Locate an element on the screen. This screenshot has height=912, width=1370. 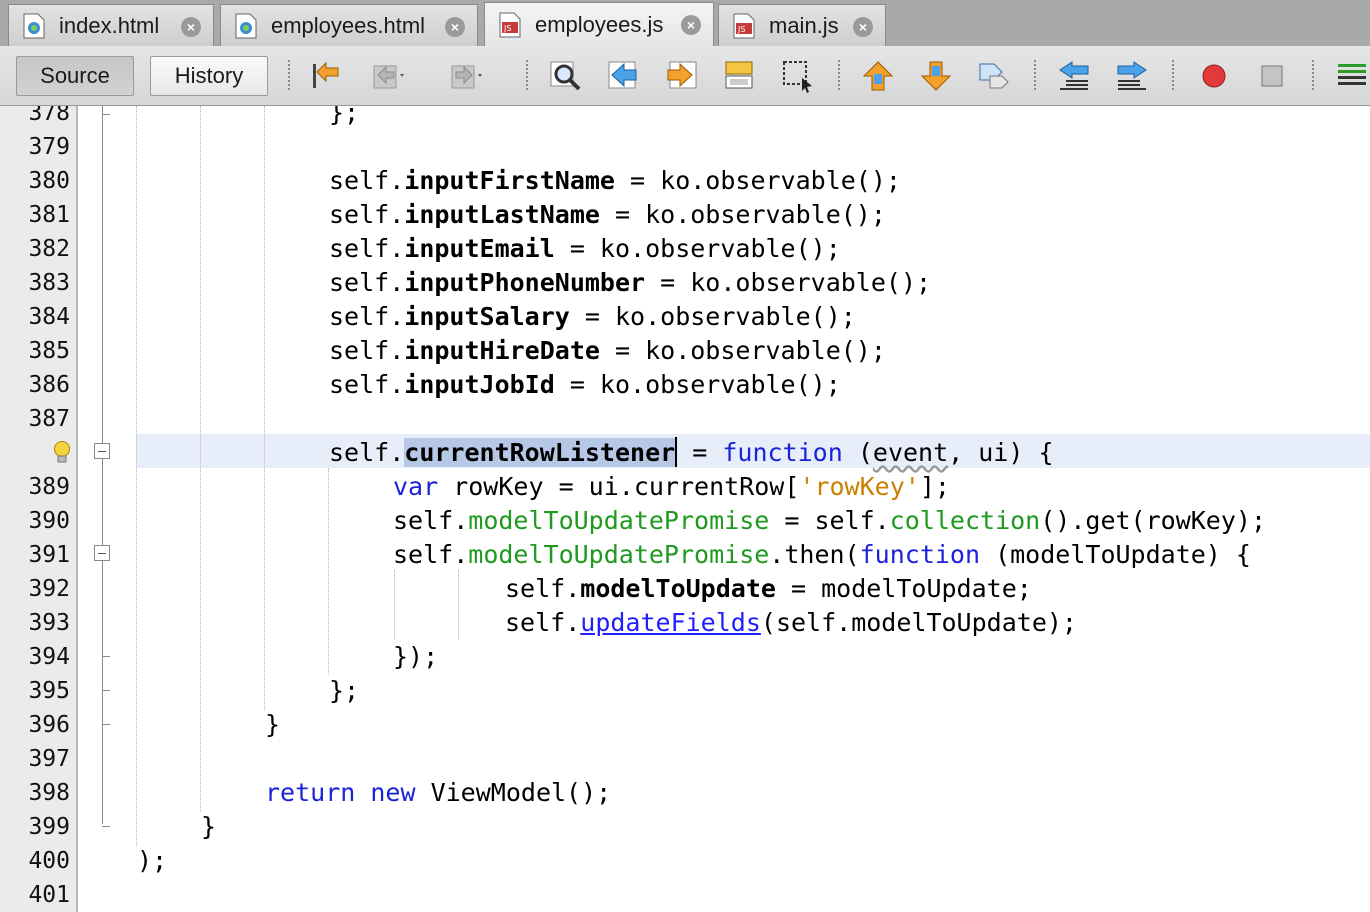
line-number: 397 is located at coordinates (49, 759).